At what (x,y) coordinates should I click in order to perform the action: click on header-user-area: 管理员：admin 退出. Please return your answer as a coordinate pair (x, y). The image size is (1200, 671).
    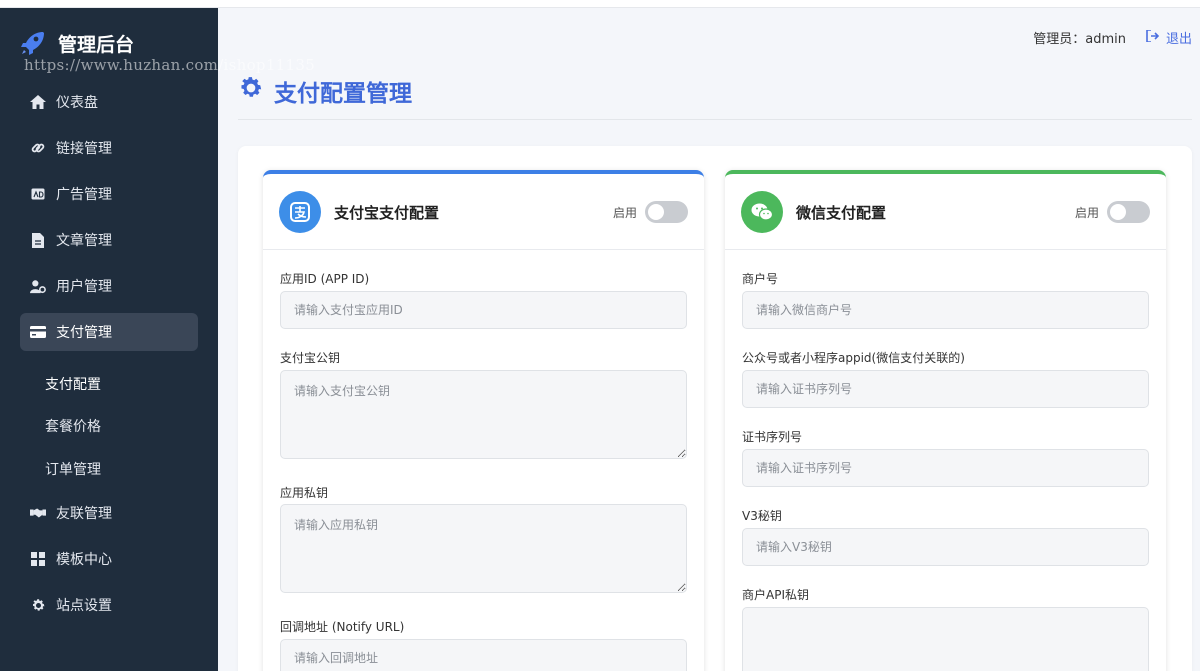
    Looking at the image, I should click on (1112, 37).